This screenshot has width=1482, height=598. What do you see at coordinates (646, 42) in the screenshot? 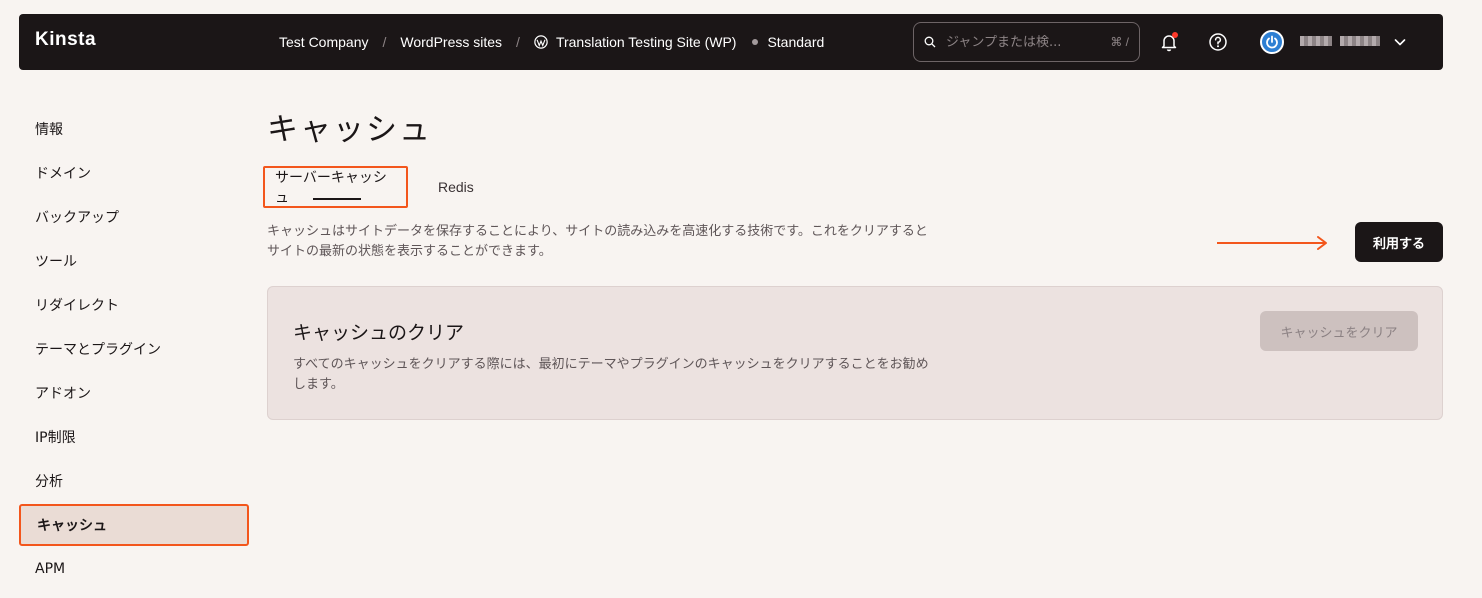
I see `breadcrumb-site: Translation Testing Site (WP)` at bounding box center [646, 42].